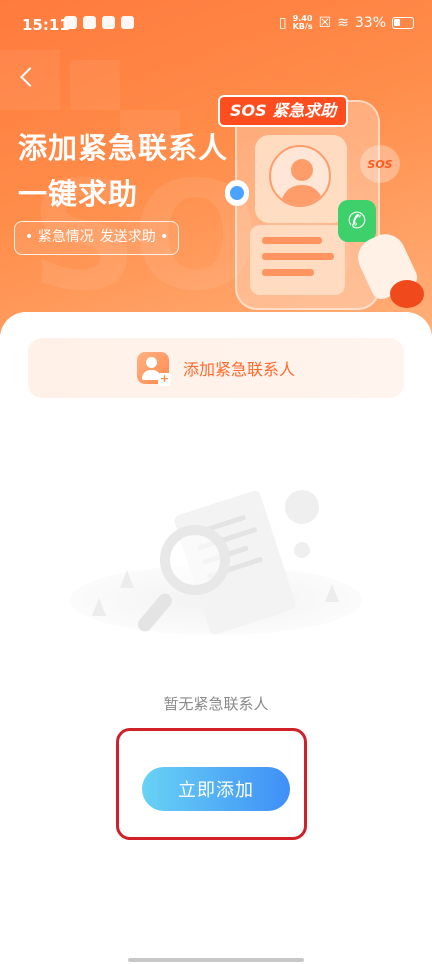 The image size is (432, 964). I want to click on wifi-icon: ≋, so click(343, 23).